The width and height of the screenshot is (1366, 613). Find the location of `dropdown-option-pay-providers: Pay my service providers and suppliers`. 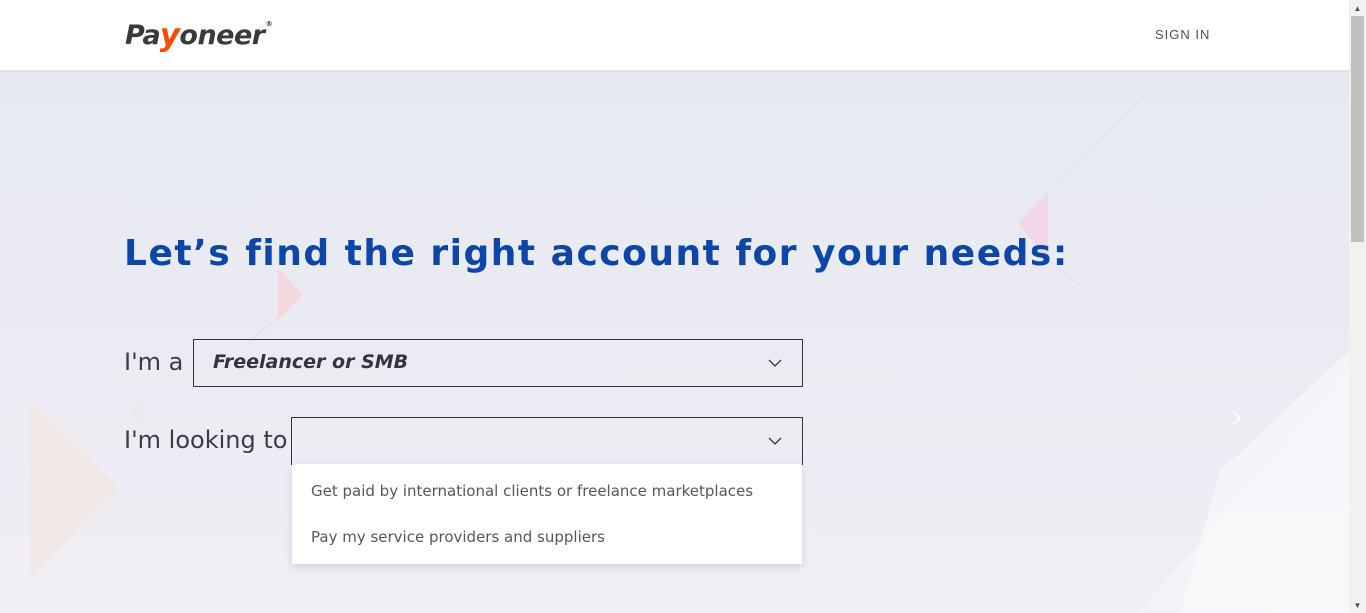

dropdown-option-pay-providers: Pay my service providers and suppliers is located at coordinates (458, 537).